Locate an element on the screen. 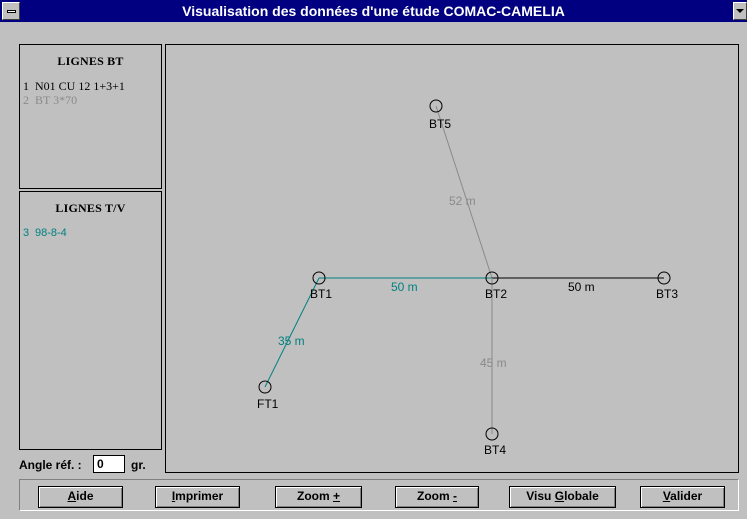 Image resolution: width=747 pixels, height=519 pixels. minimize-button is located at coordinates (740, 11).